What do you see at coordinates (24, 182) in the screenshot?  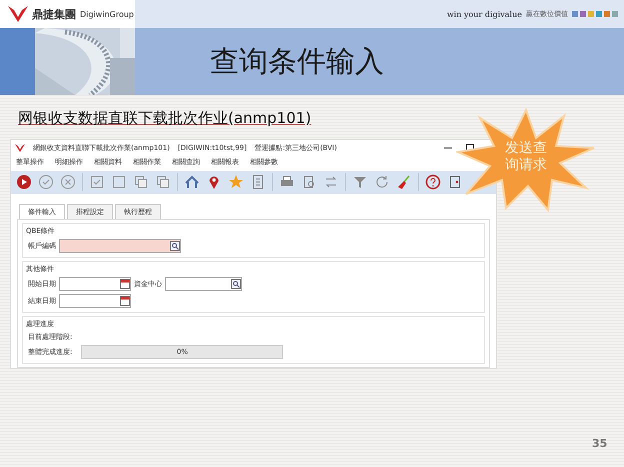 I see `play-icon` at bounding box center [24, 182].